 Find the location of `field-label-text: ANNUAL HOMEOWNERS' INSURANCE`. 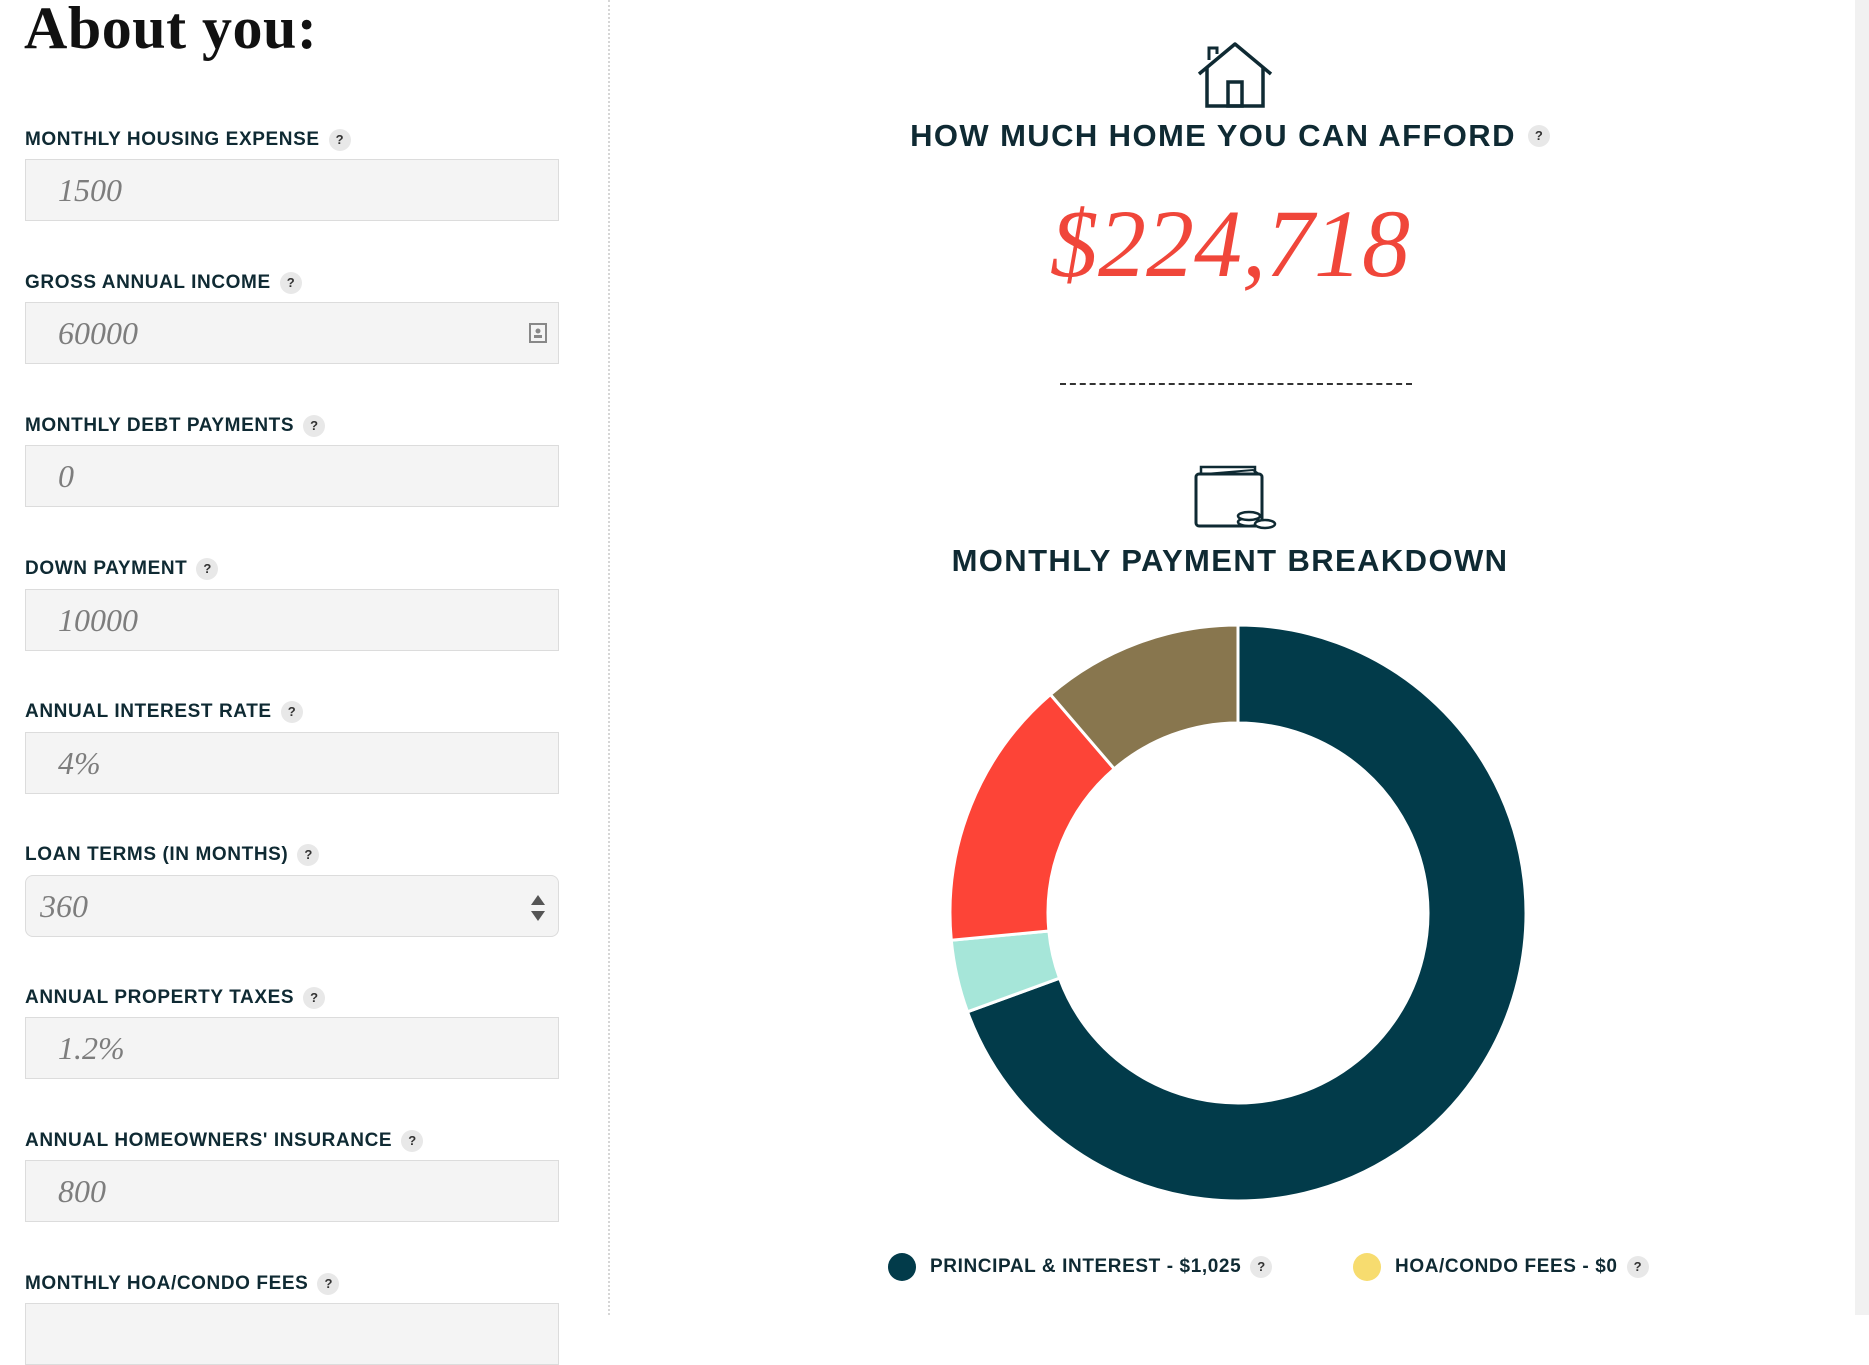

field-label-text: ANNUAL HOMEOWNERS' INSURANCE is located at coordinates (209, 1140).